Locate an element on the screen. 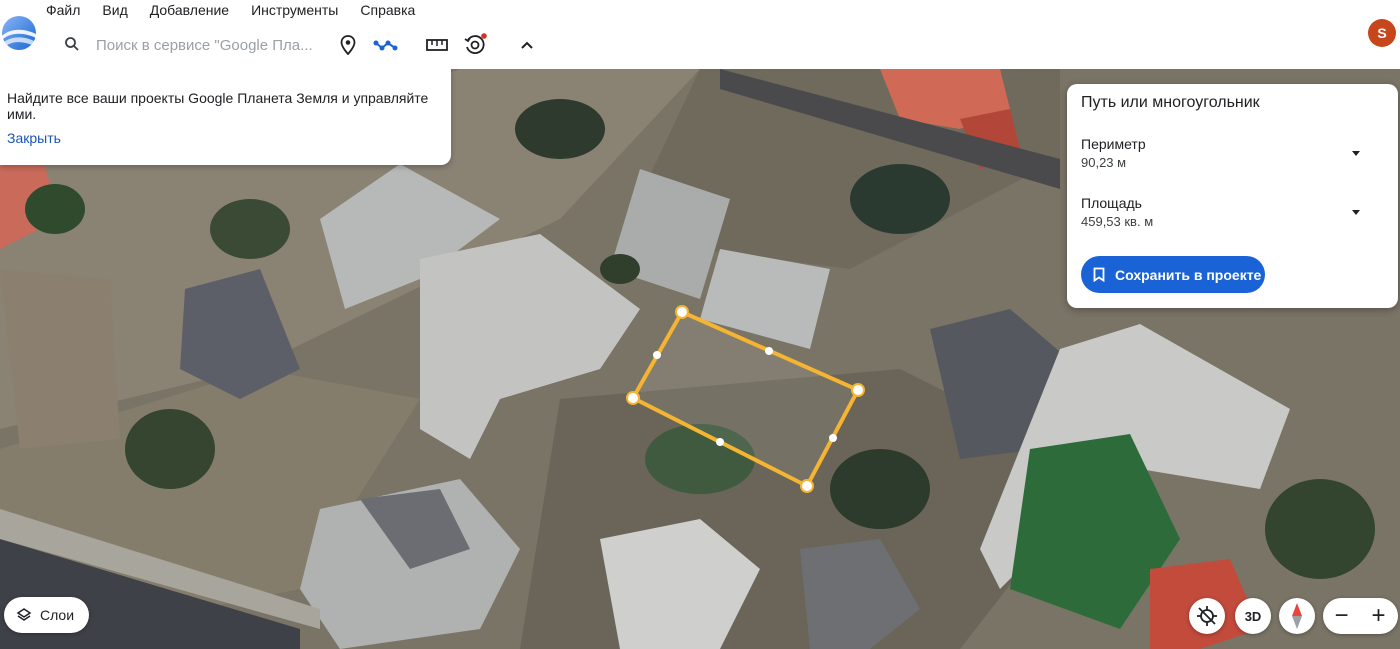 This screenshot has height=649, width=1400. notification-dot is located at coordinates (484, 36).